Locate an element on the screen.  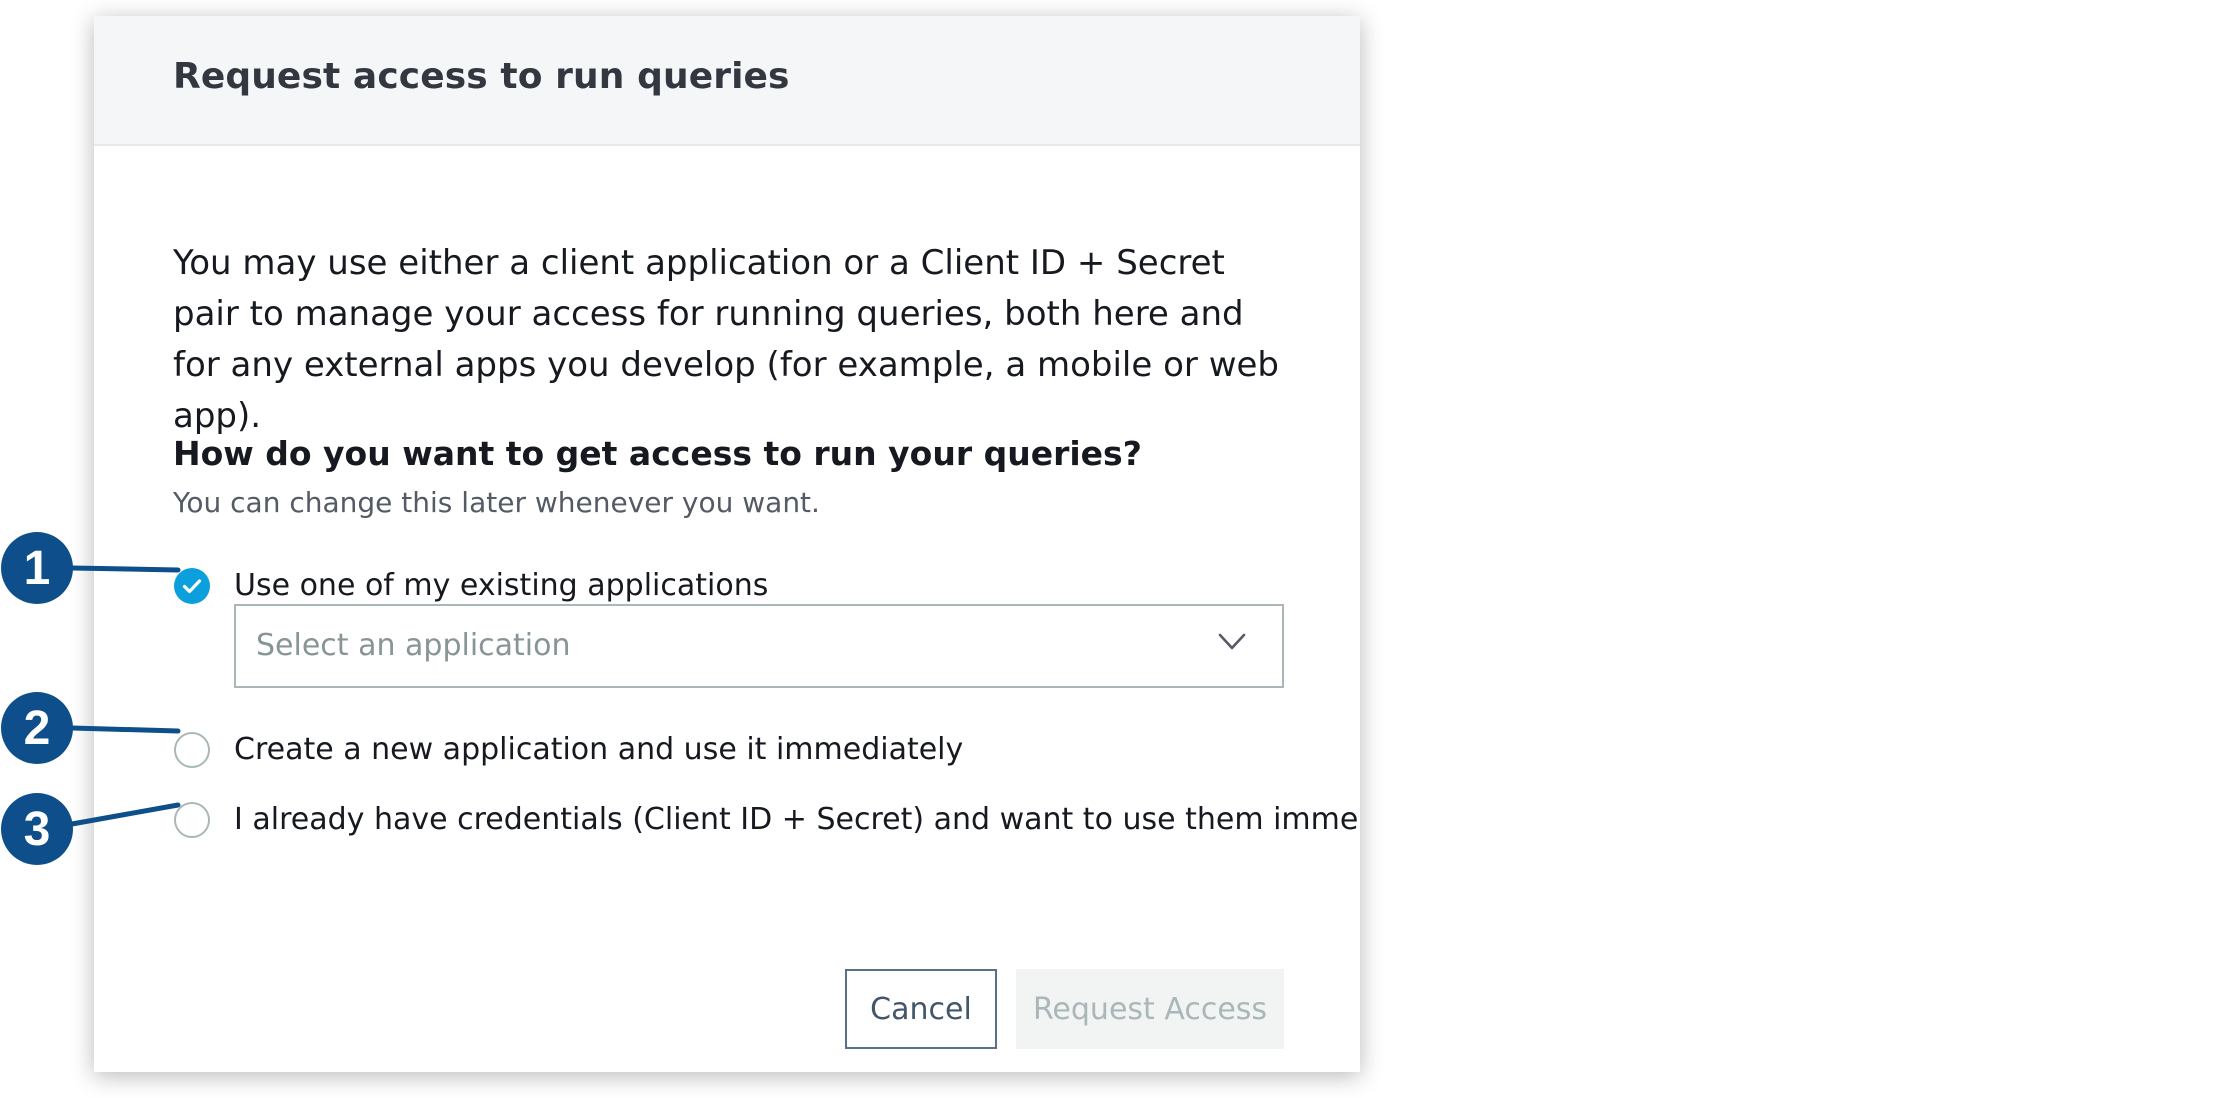
callout-2: 2 is located at coordinates (37, 728).